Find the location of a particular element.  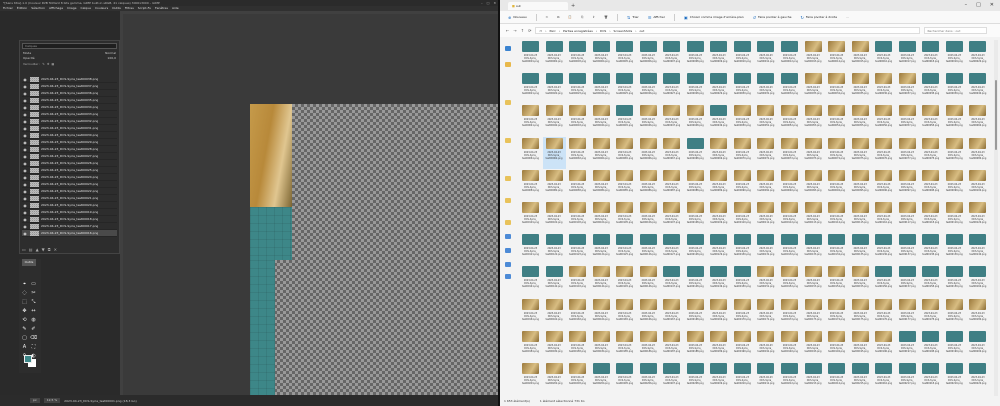

file-tile: 2023-04-23 DCS-Syria_ test00115.png is located at coordinates (861, 217).